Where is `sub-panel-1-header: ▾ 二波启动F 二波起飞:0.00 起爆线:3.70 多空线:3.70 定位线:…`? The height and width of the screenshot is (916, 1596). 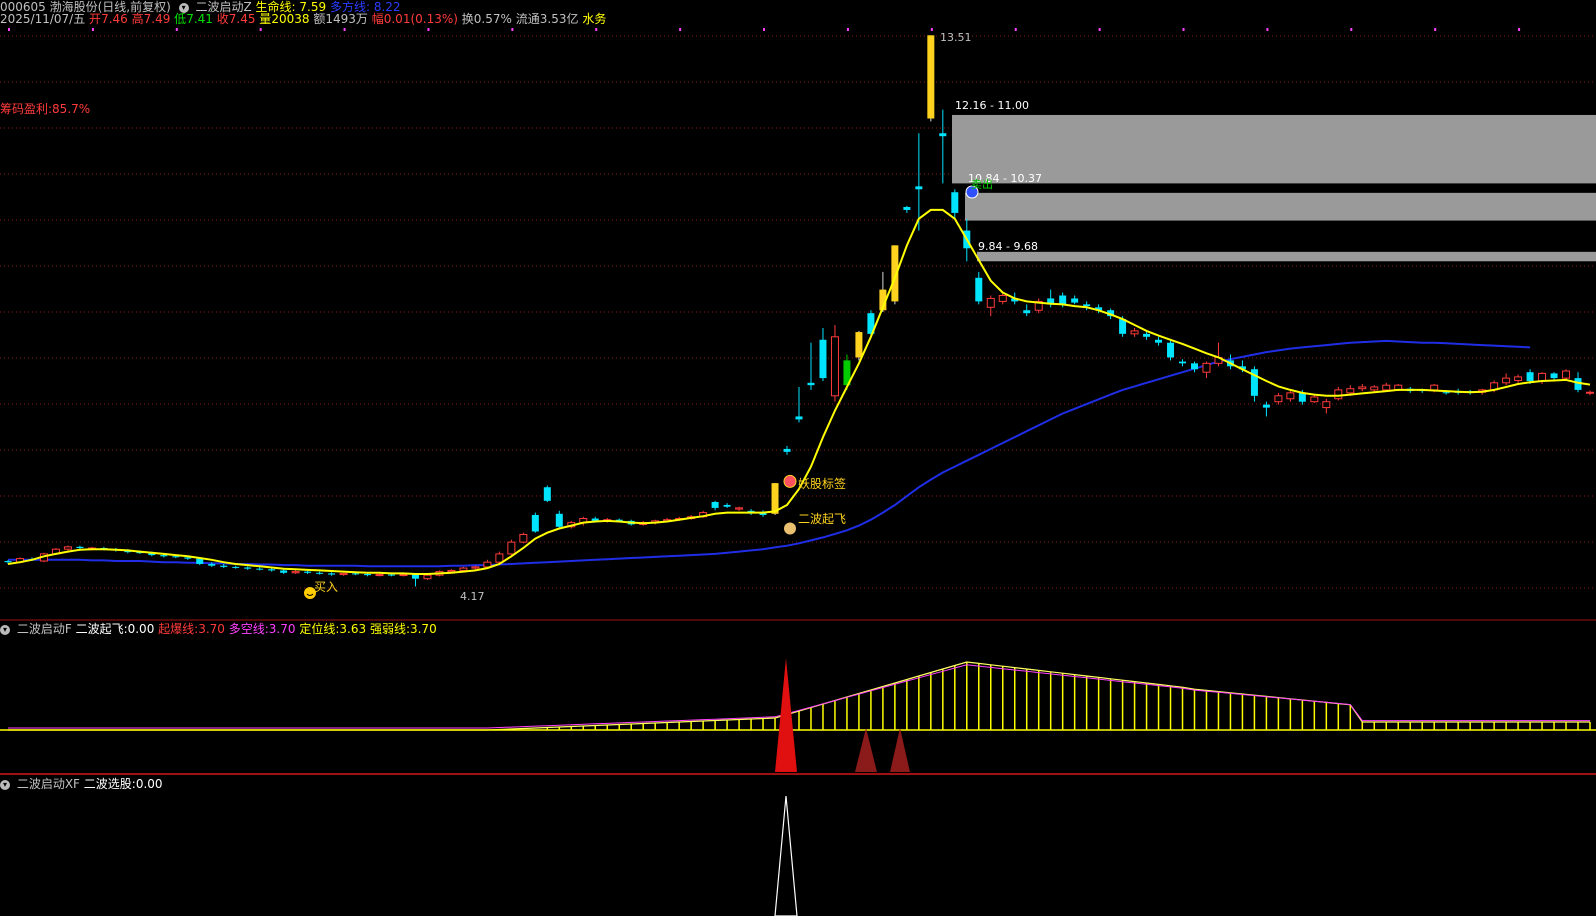 sub-panel-1-header: ▾ 二波启动F 二波起飞:0.00 起爆线:3.70 多空线:3.70 定位线:… is located at coordinates (218, 629).